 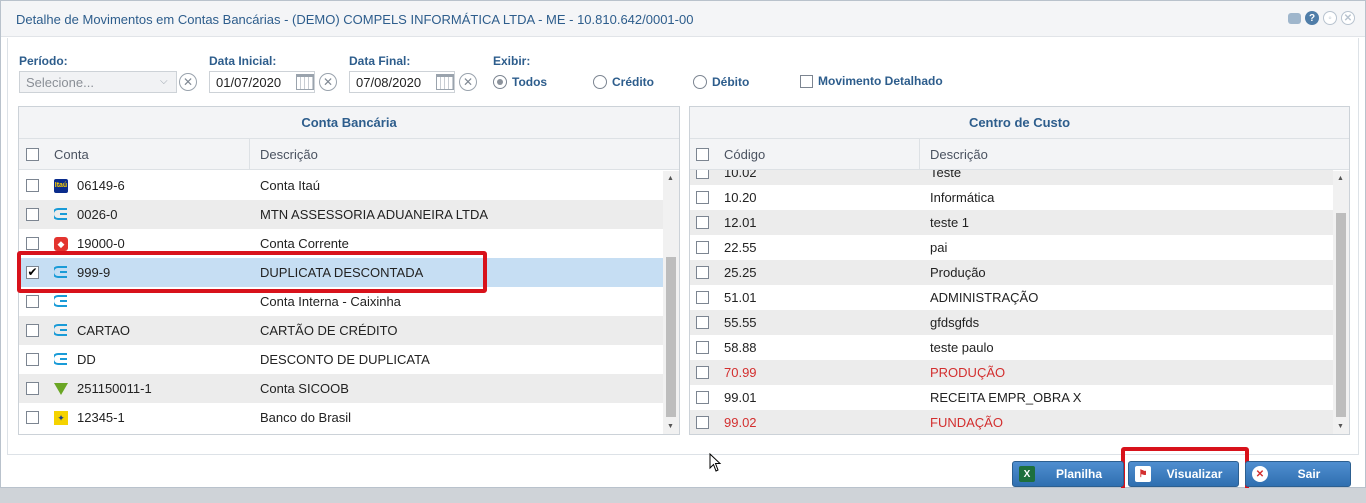 I want to click on radio-todos, so click(x=500, y=82).